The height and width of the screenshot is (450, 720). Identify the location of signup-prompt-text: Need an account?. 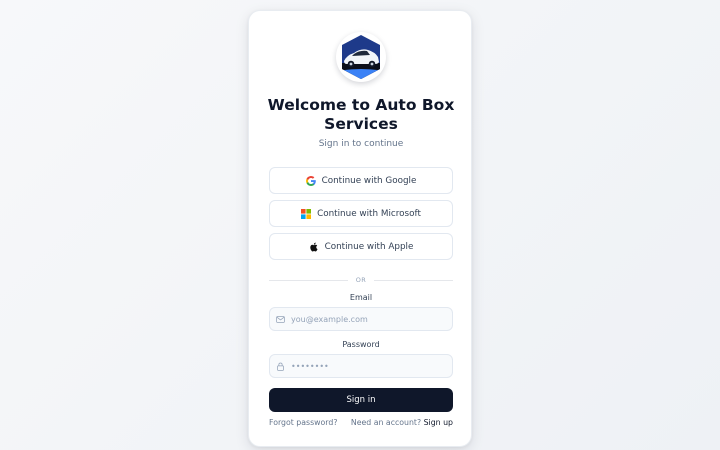
(386, 422).